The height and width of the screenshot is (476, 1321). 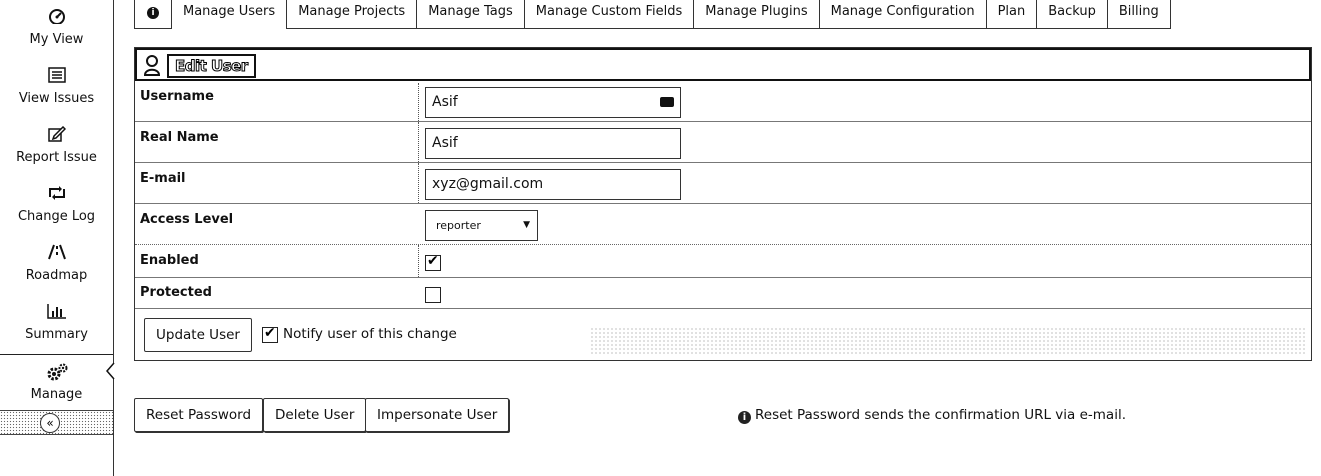 I want to click on realname-value: Asif, so click(x=445, y=143).